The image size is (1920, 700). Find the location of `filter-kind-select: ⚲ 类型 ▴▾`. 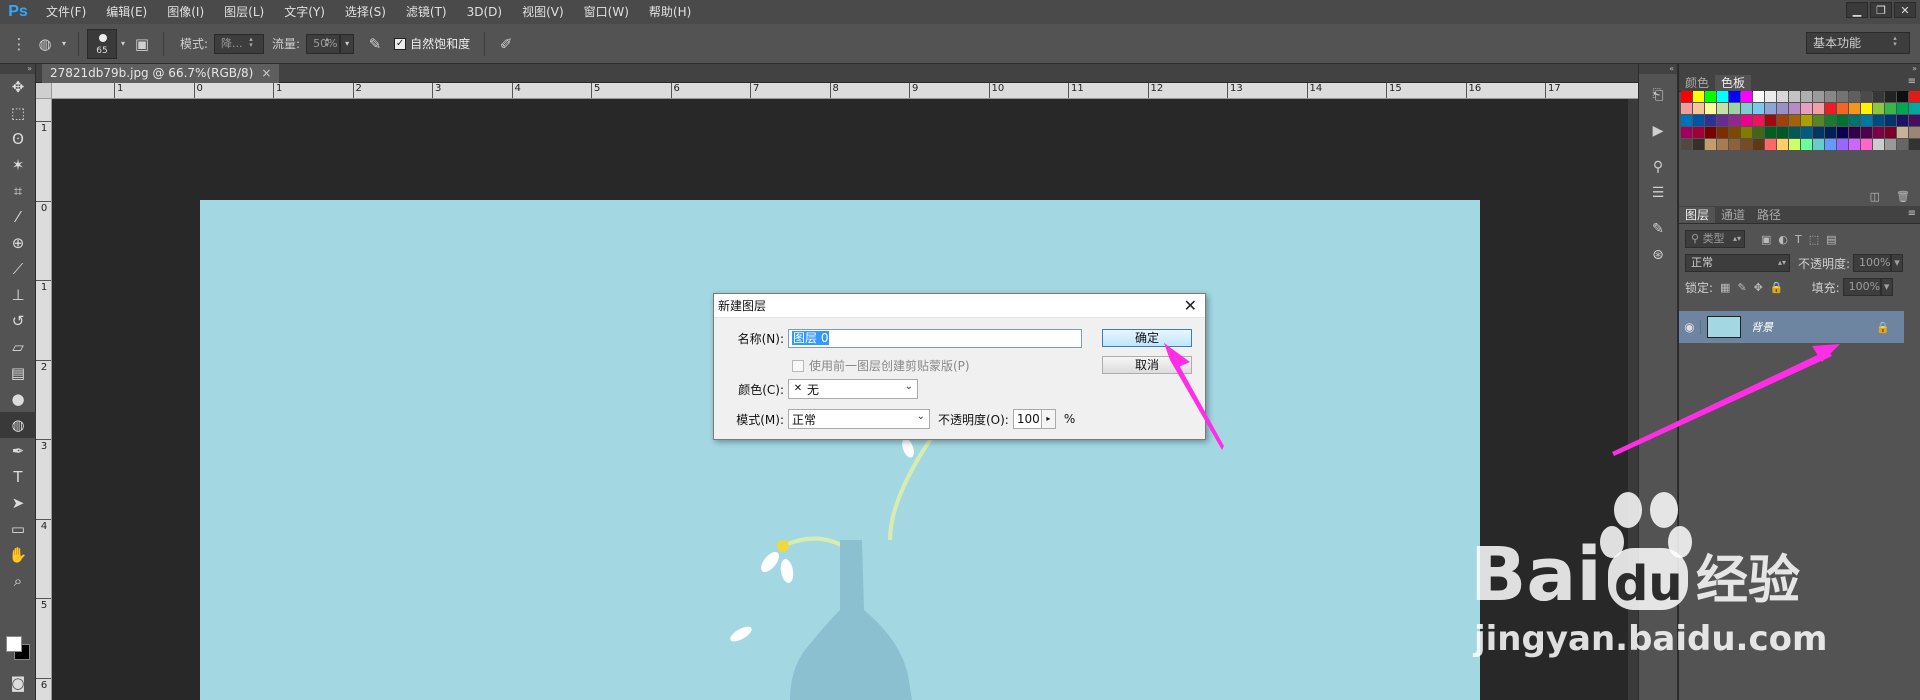

filter-kind-select: ⚲ 类型 ▴▾ is located at coordinates (1715, 239).